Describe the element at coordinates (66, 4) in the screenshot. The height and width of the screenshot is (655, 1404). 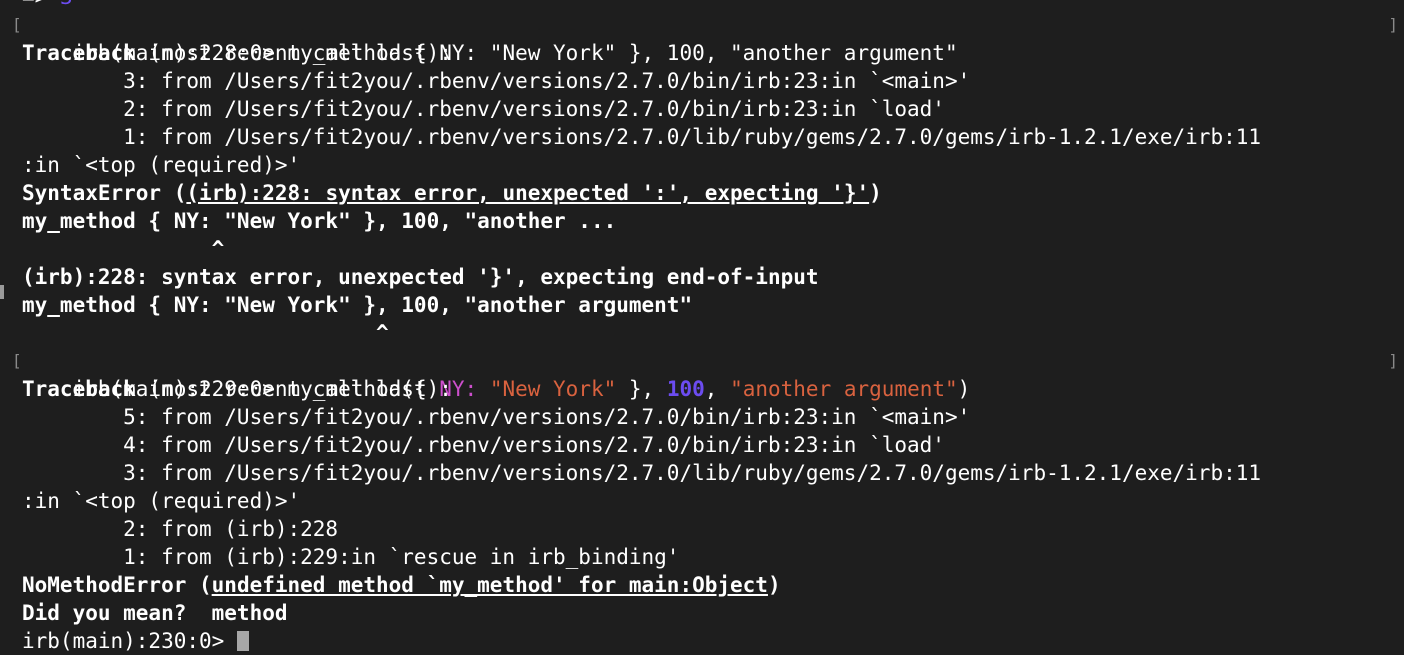
I see `result-value: 3` at that location.